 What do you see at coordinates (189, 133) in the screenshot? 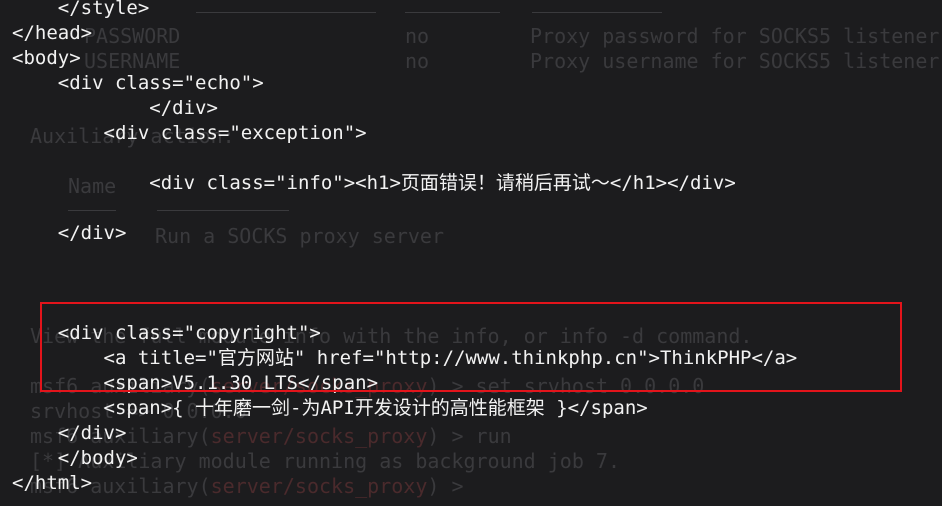
I see `code-line-exception-div: <div class="exception">` at bounding box center [189, 133].